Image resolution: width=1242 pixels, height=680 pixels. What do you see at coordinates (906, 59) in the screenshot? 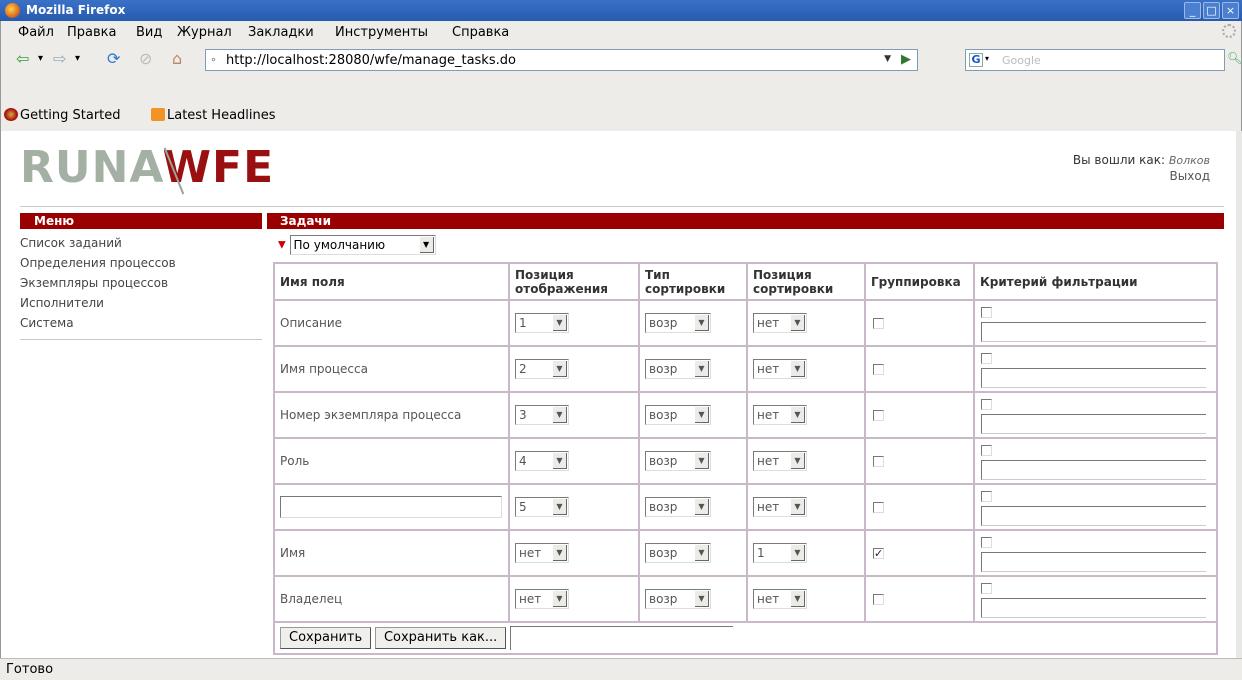
I see `go-icon: ▶` at bounding box center [906, 59].